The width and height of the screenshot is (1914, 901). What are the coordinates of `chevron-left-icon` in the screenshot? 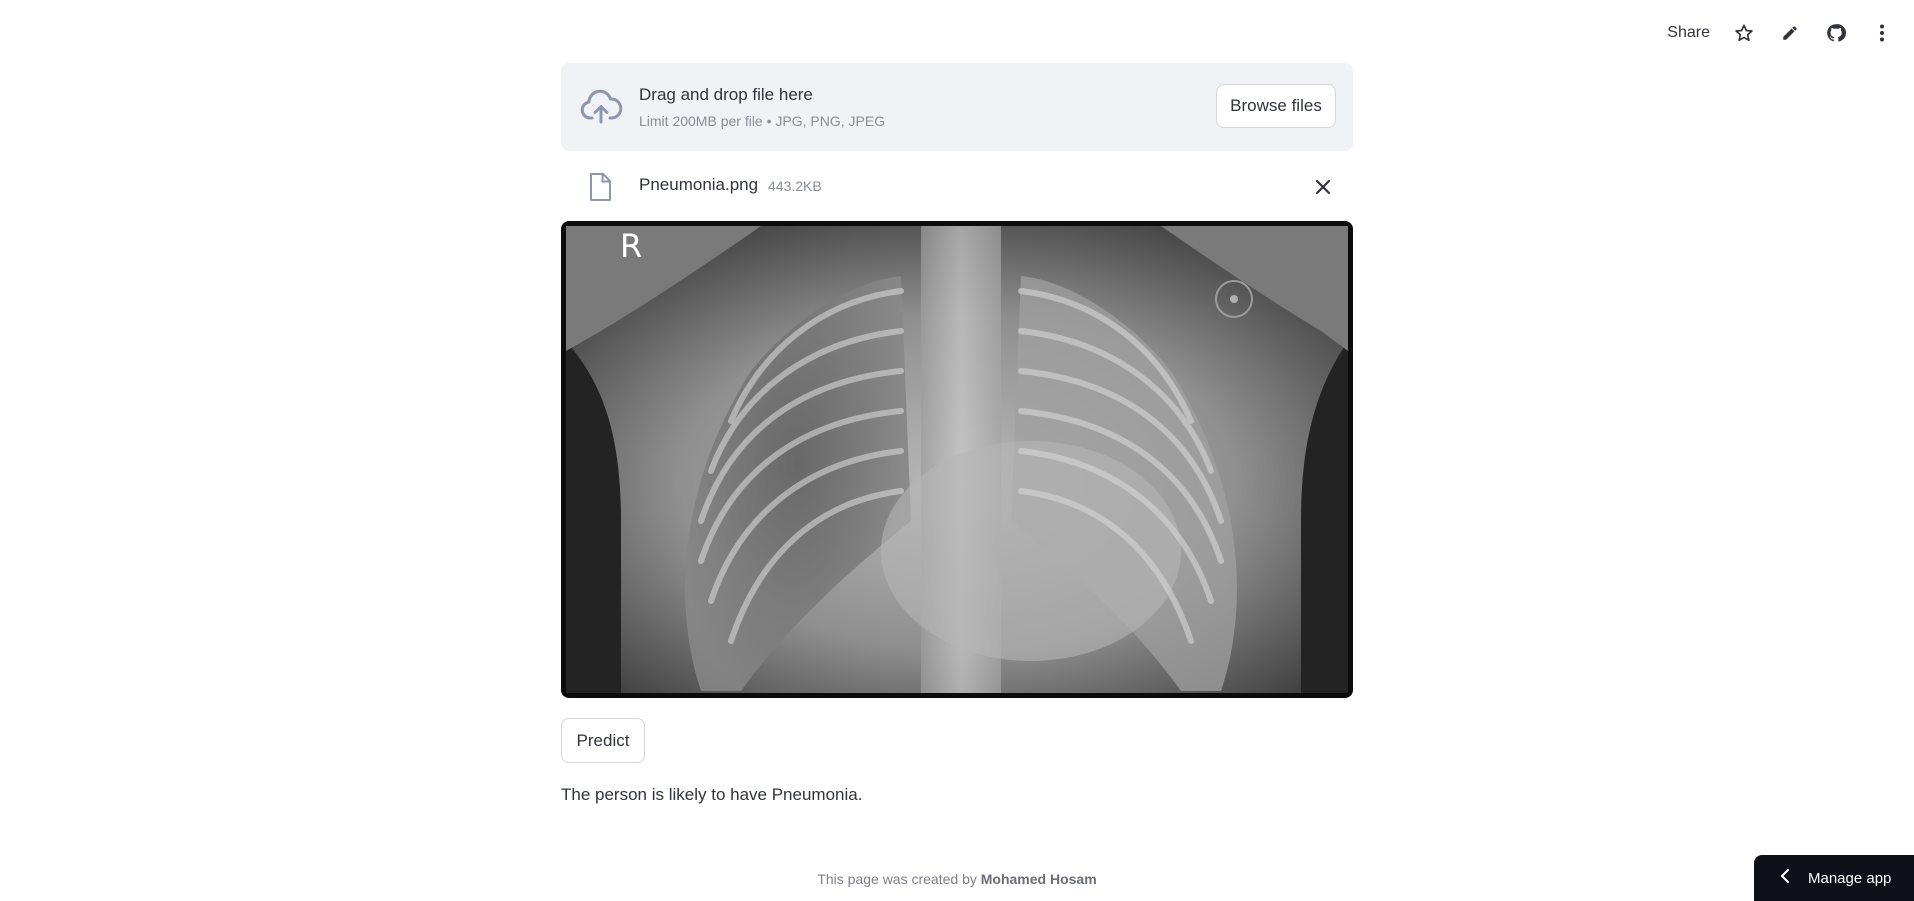 It's located at (1785, 878).